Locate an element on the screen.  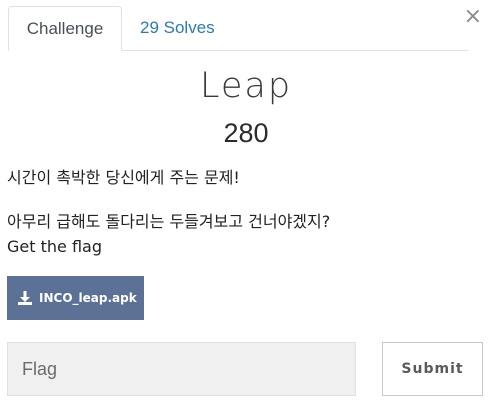
file-download-button: INCO_leap.apk is located at coordinates (75, 298).